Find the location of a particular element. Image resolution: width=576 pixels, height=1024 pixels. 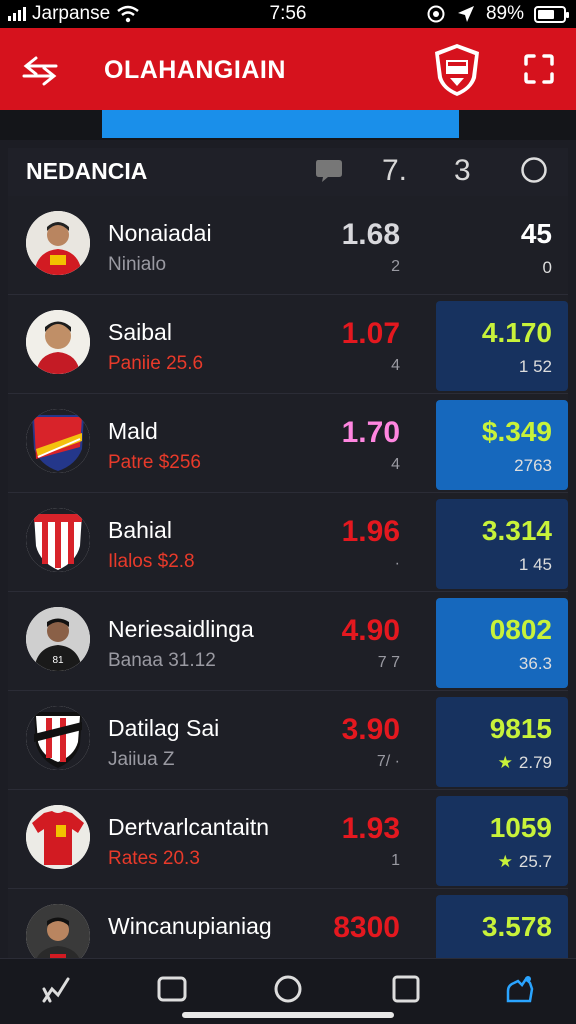

odds-value: 3.90 is located at coordinates (371, 730).